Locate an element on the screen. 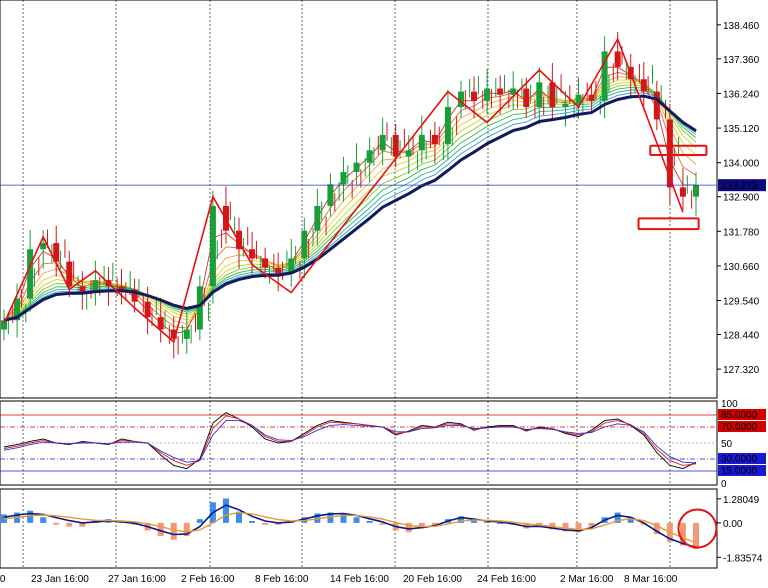 The height and width of the screenshot is (588, 768). macd-tick-label: 0.00 is located at coordinates (733, 524).